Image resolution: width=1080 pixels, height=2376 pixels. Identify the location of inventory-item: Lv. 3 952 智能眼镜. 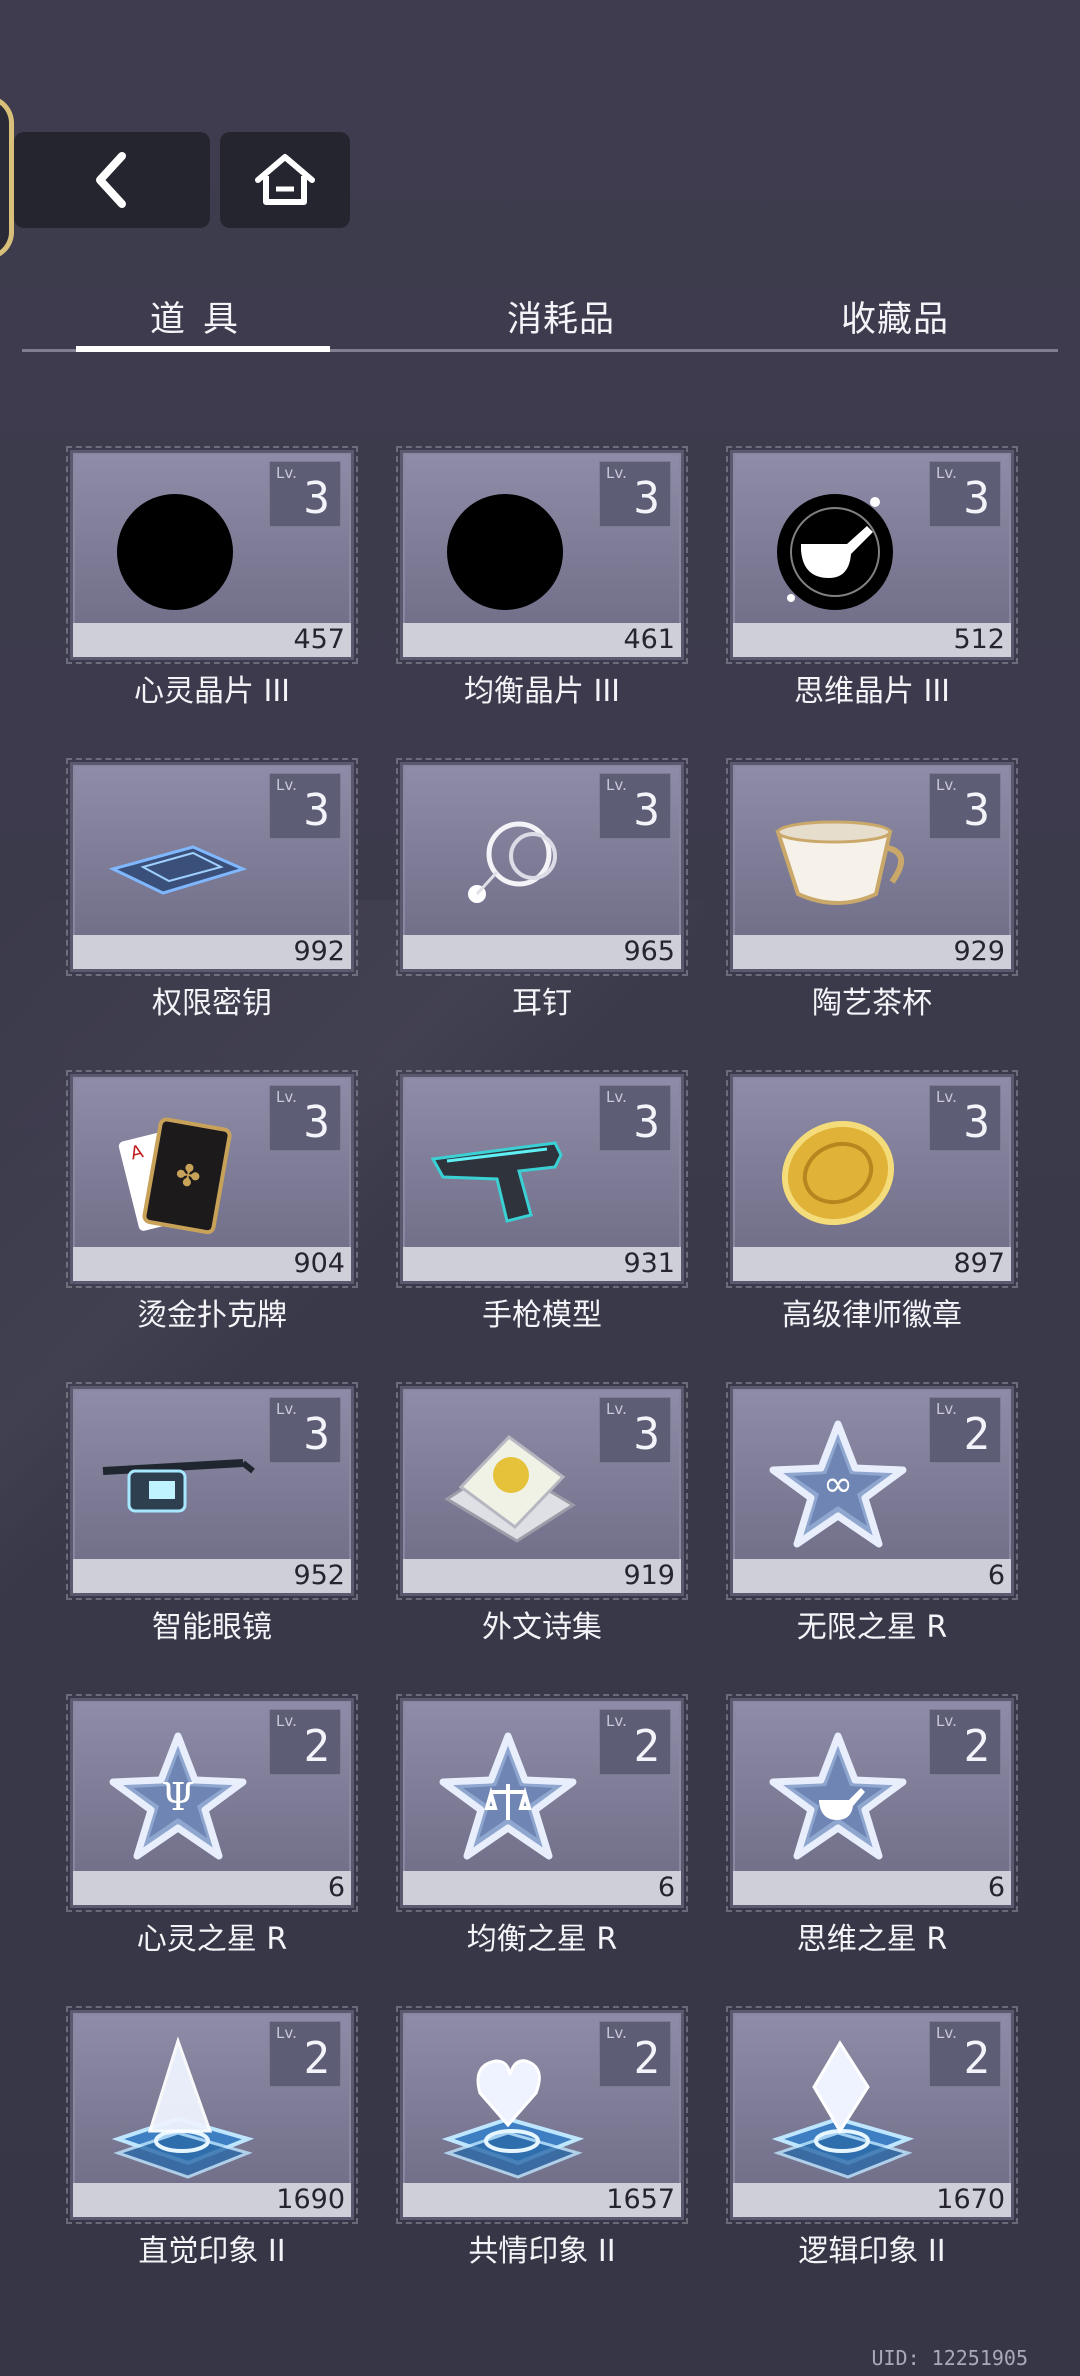
(212, 1514).